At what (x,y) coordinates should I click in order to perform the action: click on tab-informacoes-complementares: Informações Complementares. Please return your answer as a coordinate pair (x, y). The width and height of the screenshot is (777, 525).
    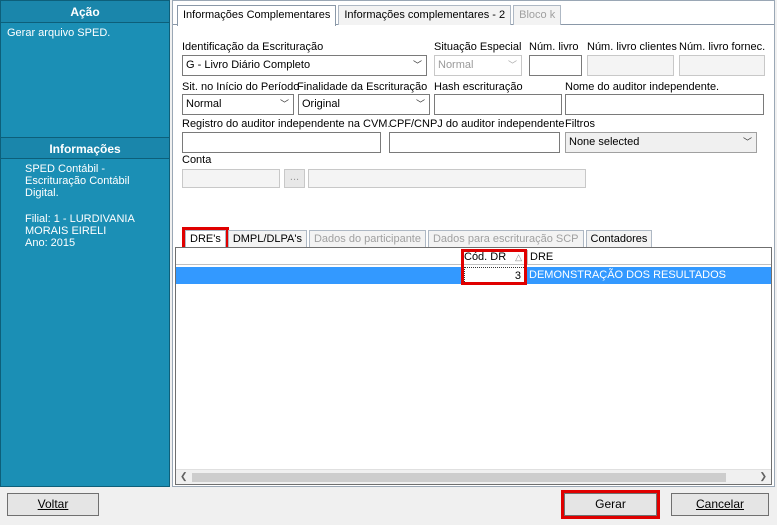
    Looking at the image, I should click on (257, 15).